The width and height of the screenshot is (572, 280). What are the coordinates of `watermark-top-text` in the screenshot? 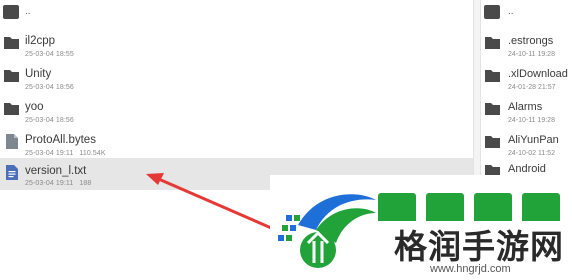 It's located at (473, 201).